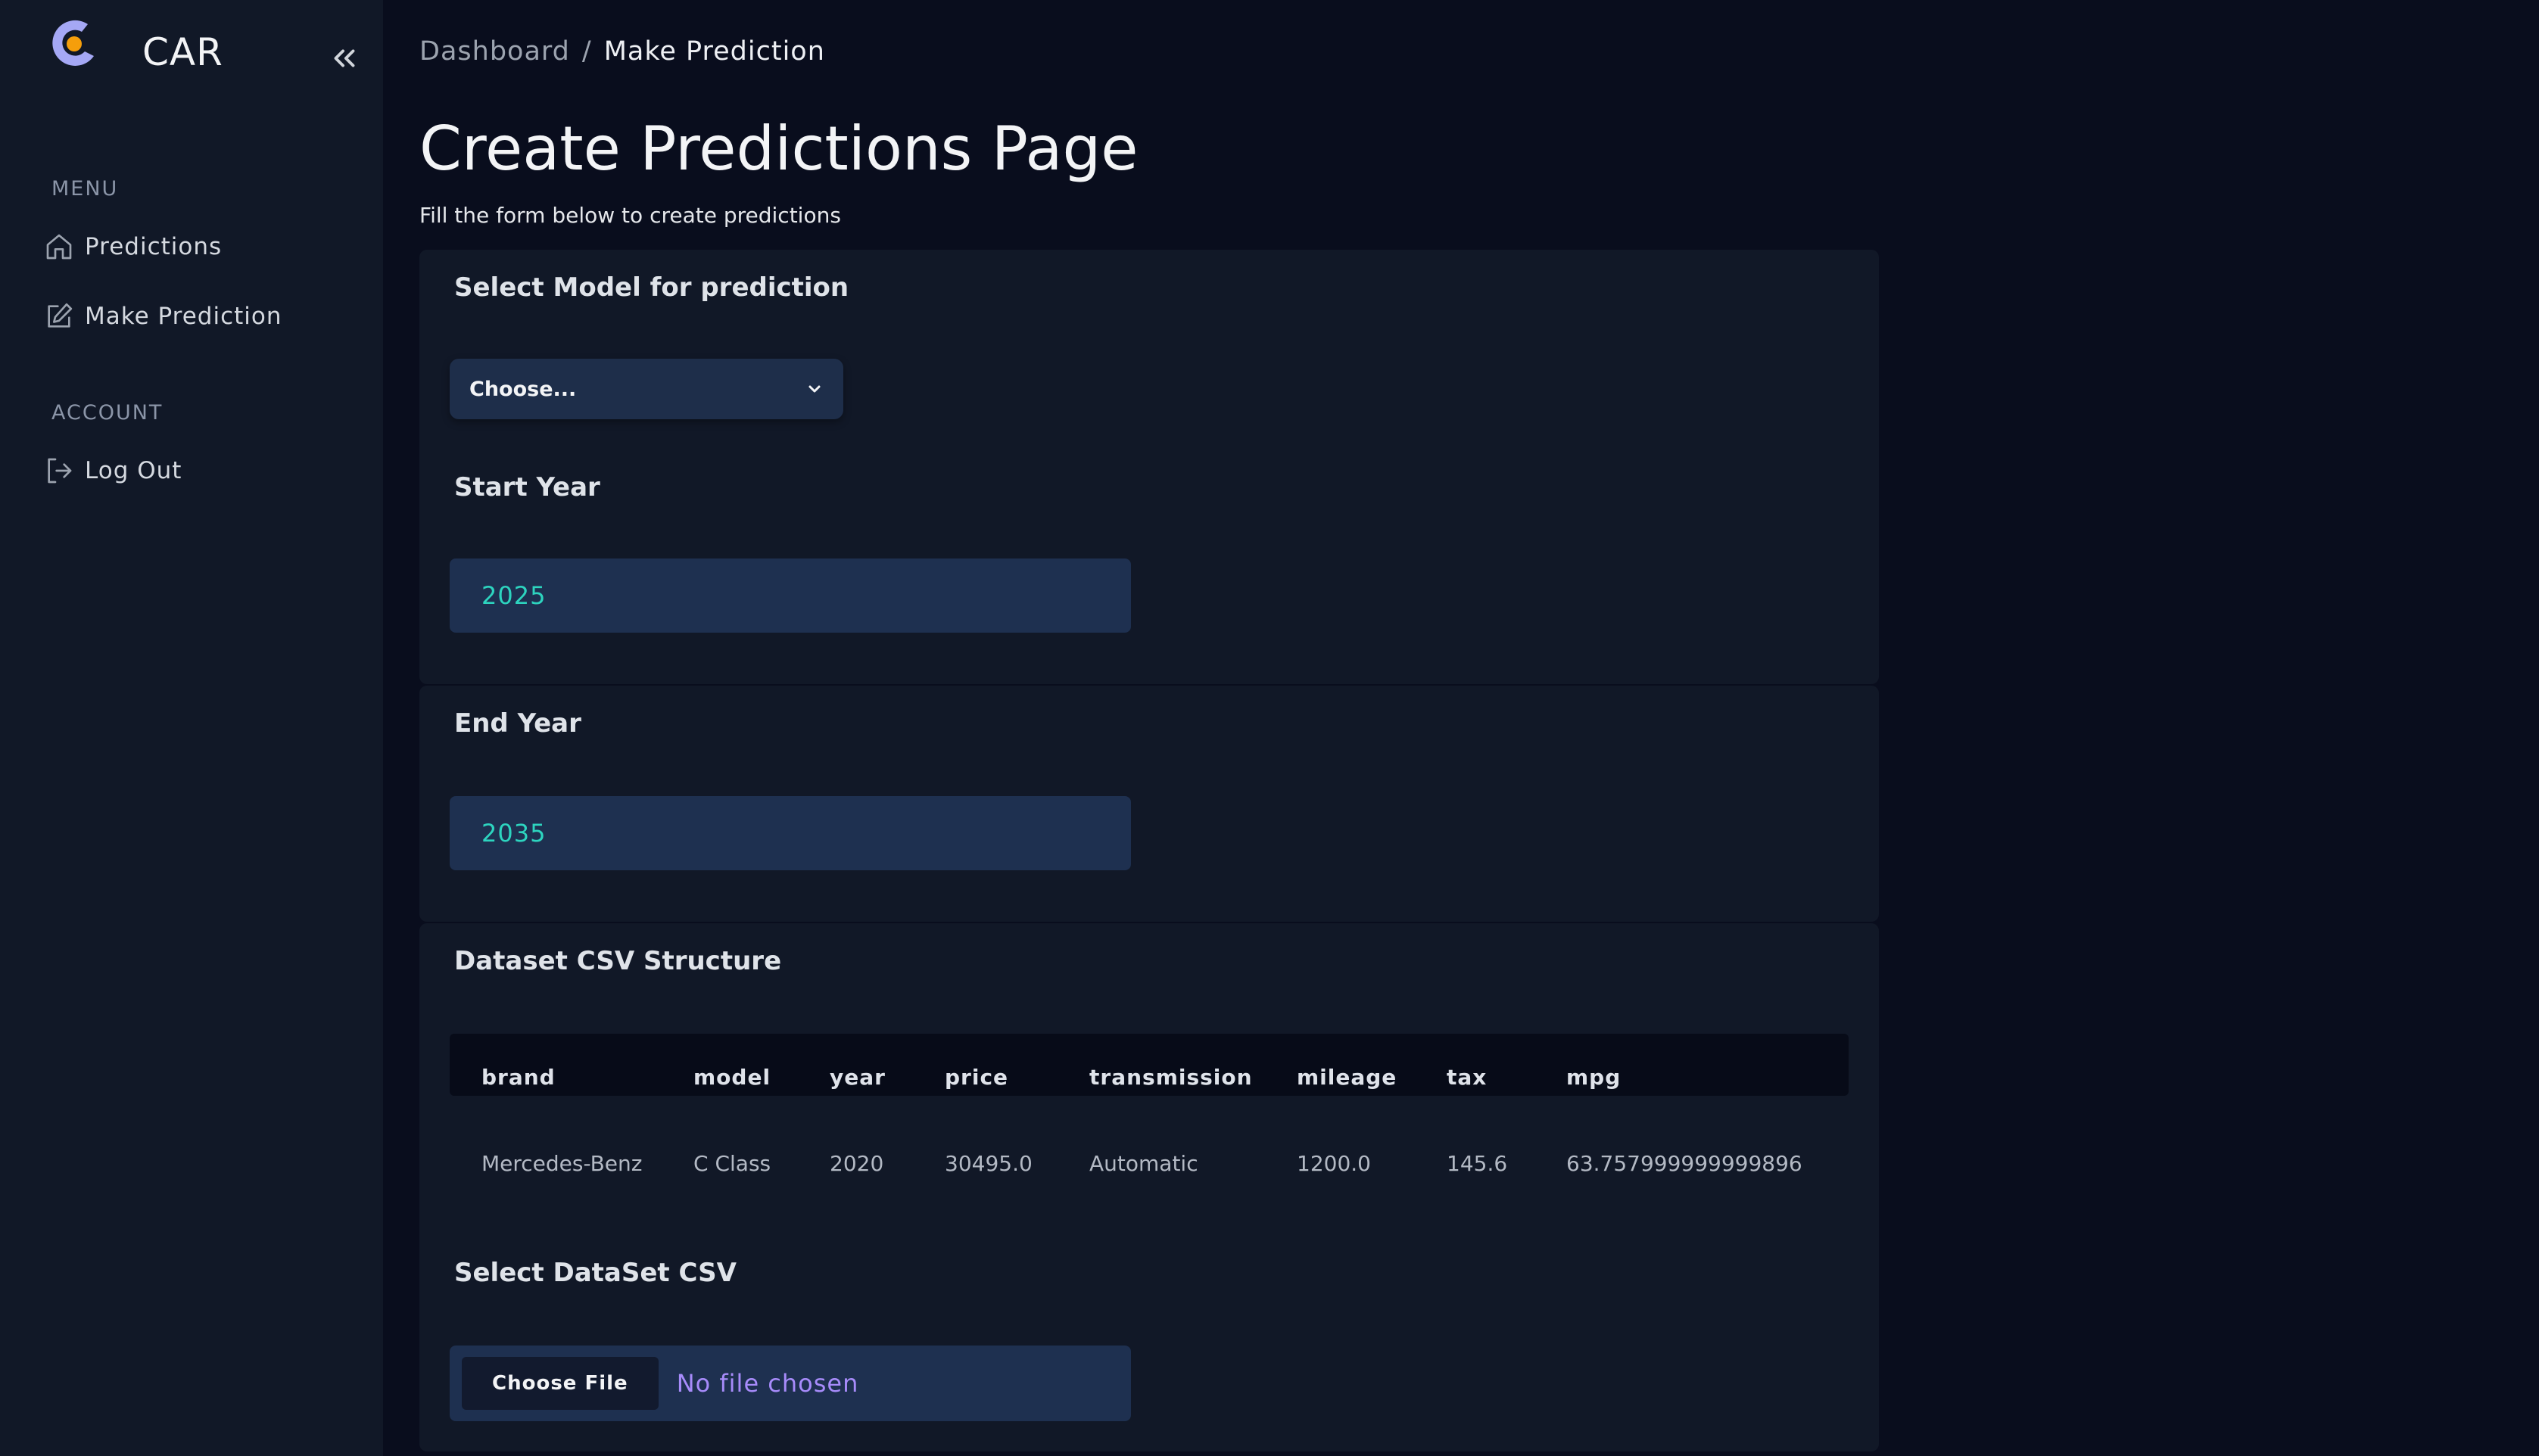 The image size is (2539, 1456). What do you see at coordinates (618, 961) in the screenshot?
I see `dataset-structure-label: Dataset CSV Structure` at bounding box center [618, 961].